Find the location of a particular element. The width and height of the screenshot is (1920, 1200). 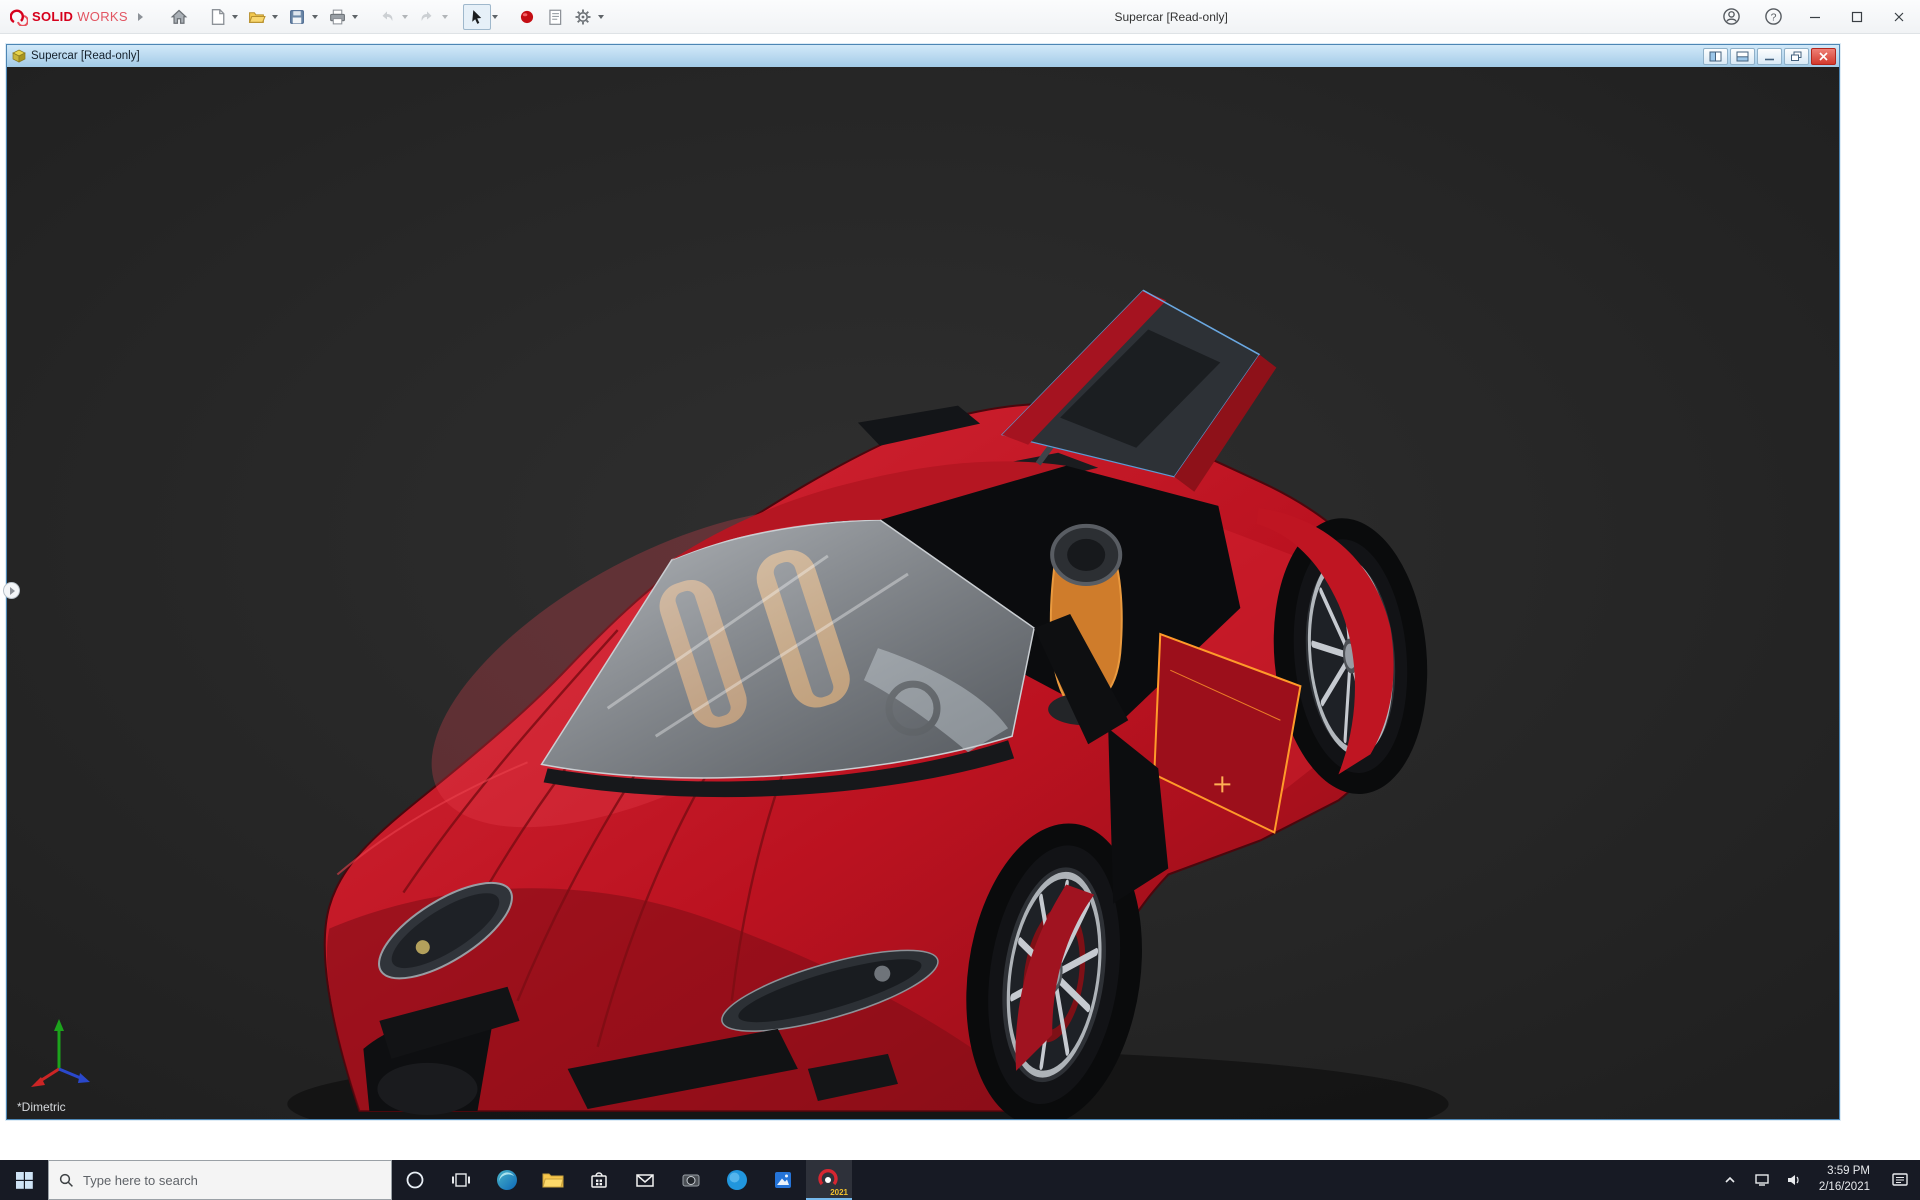

redo-icon is located at coordinates (426, 15).